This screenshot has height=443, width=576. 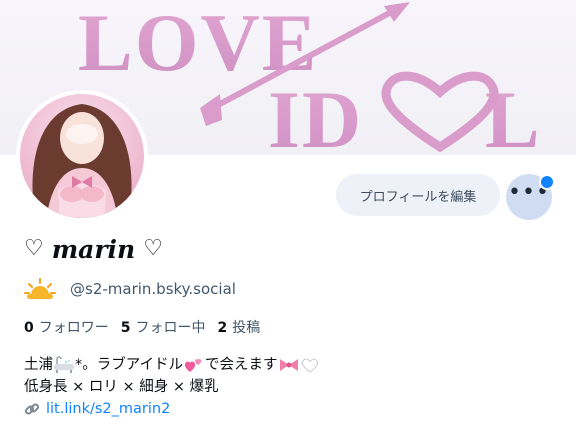 I want to click on edit-profile-button: プロフィールを編集, so click(x=418, y=195).